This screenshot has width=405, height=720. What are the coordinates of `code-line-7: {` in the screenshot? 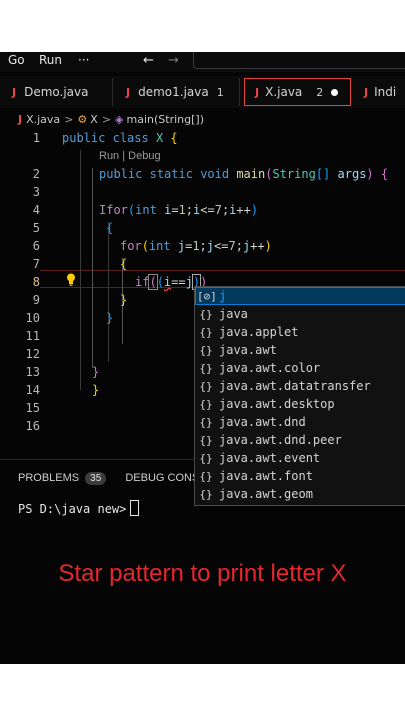 It's located at (124, 264).